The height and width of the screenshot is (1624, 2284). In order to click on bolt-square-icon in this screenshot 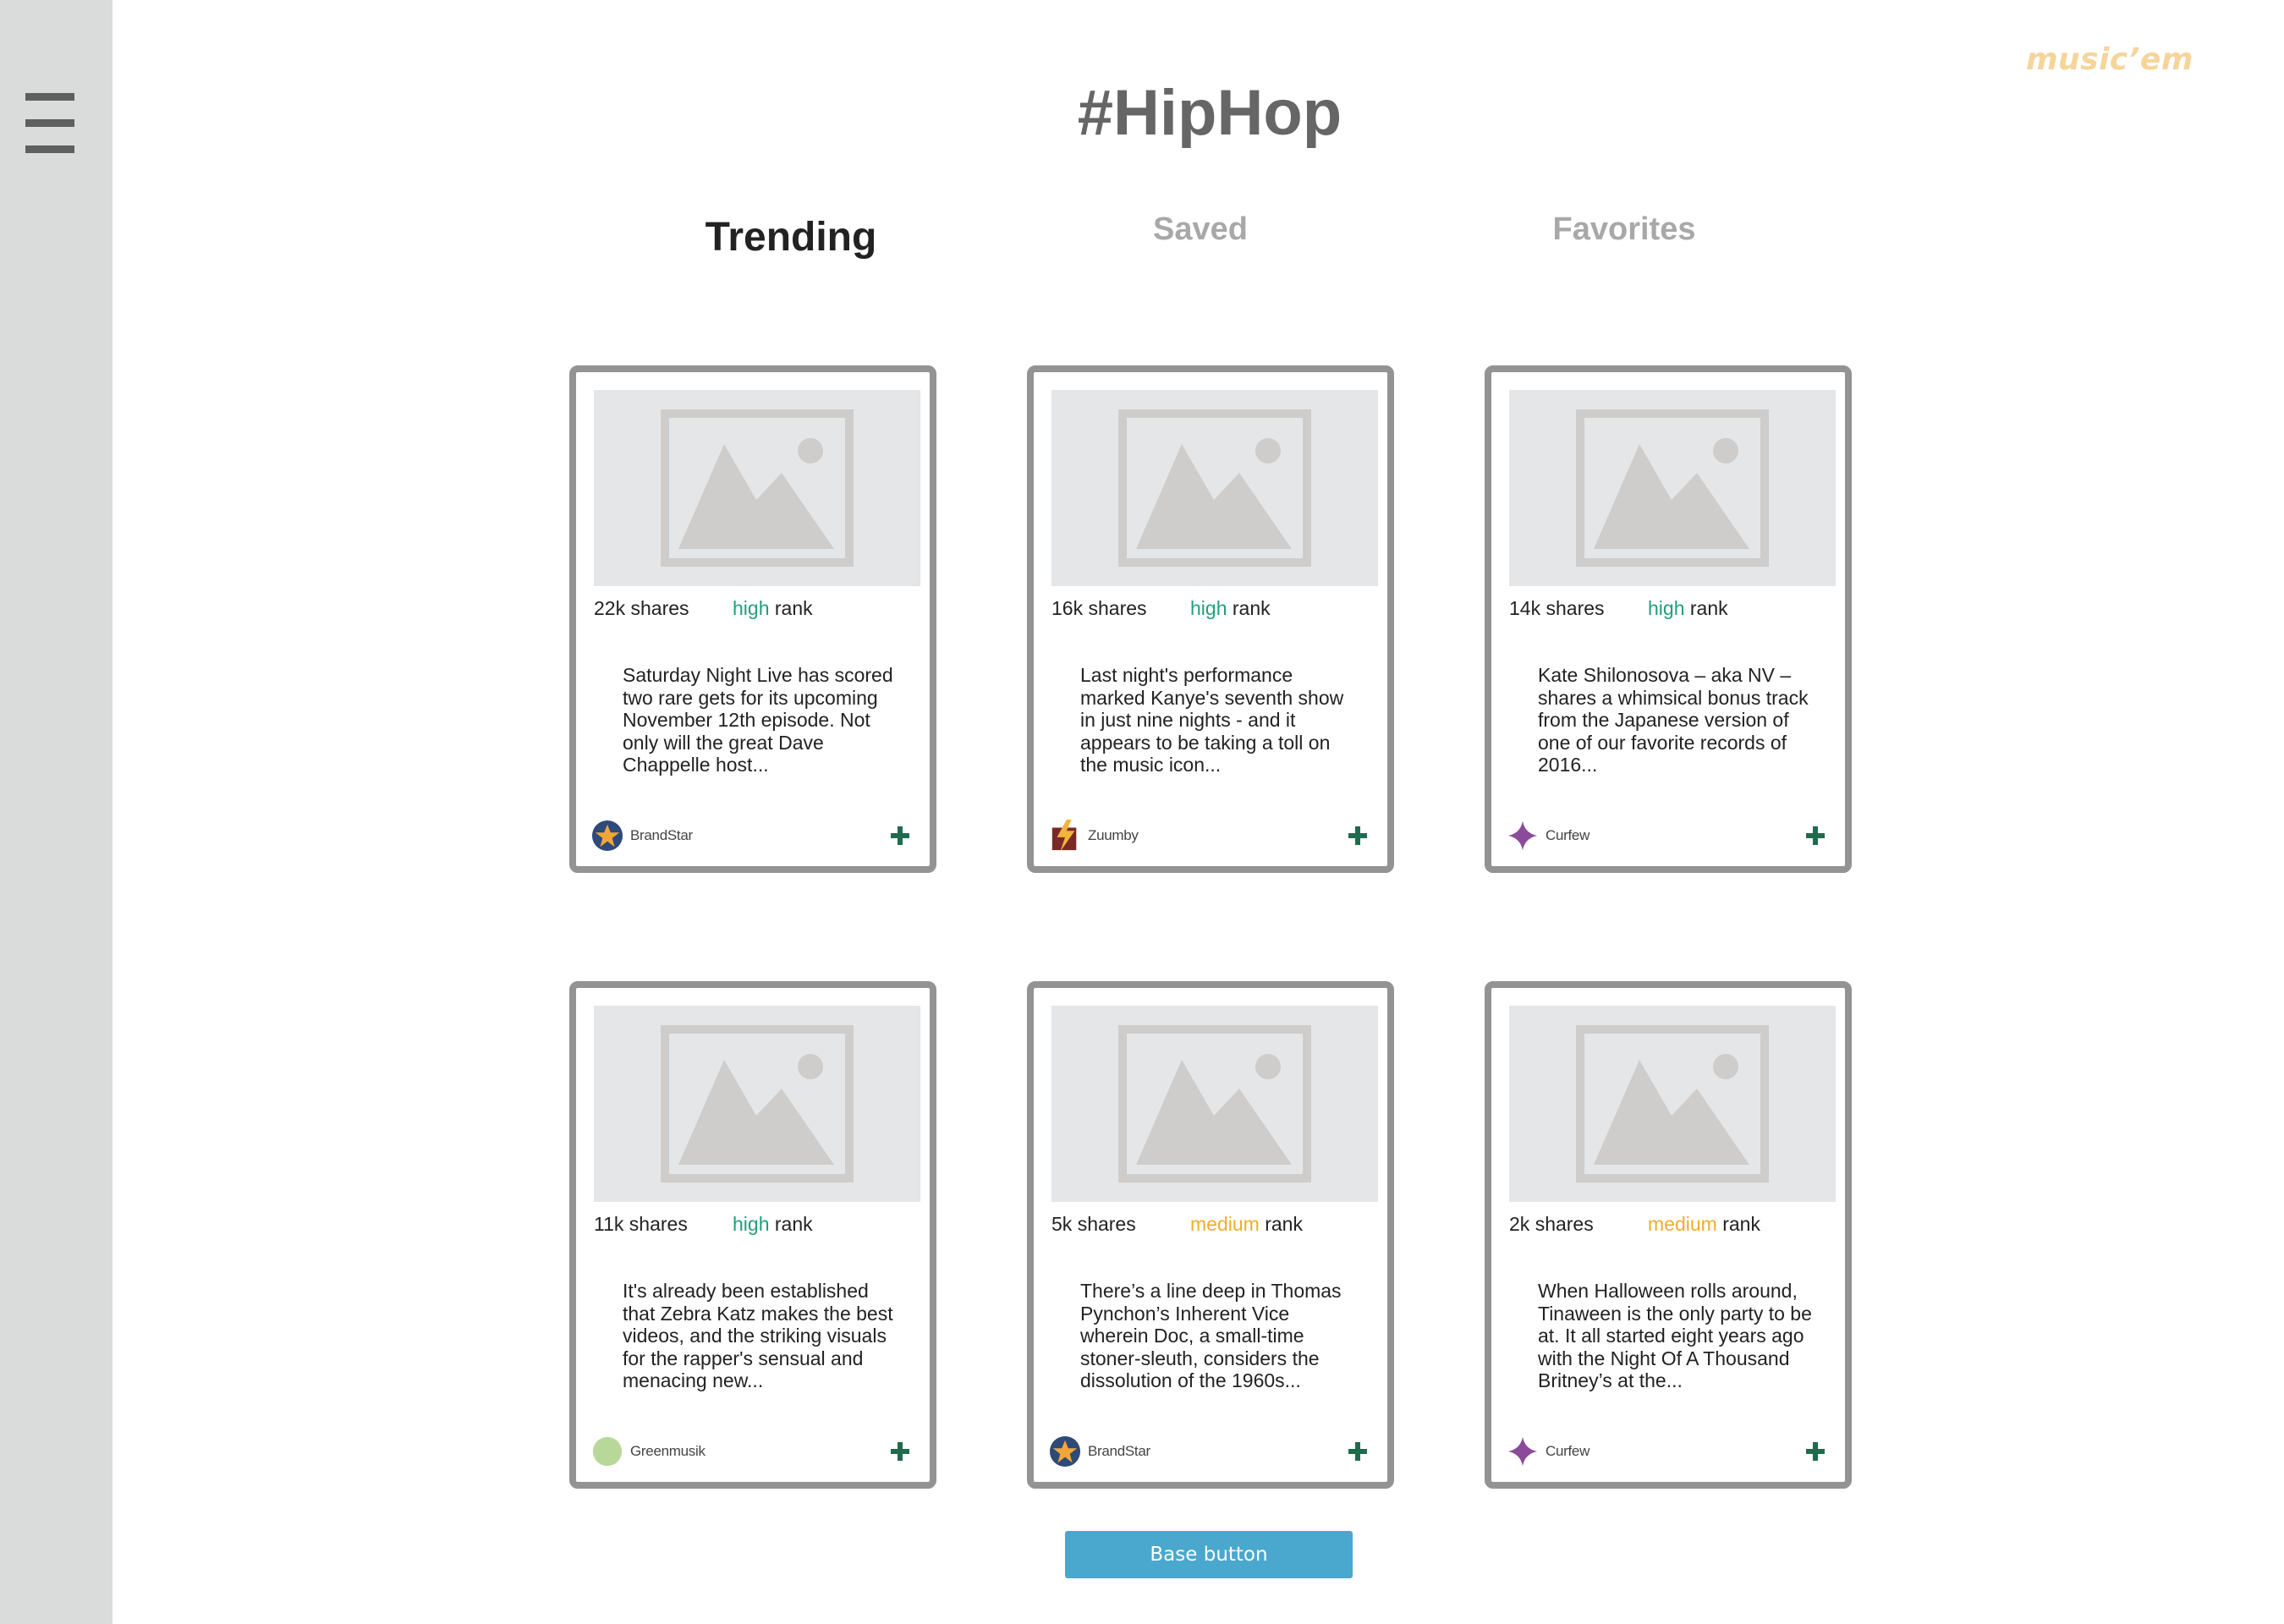, I will do `click(1065, 836)`.